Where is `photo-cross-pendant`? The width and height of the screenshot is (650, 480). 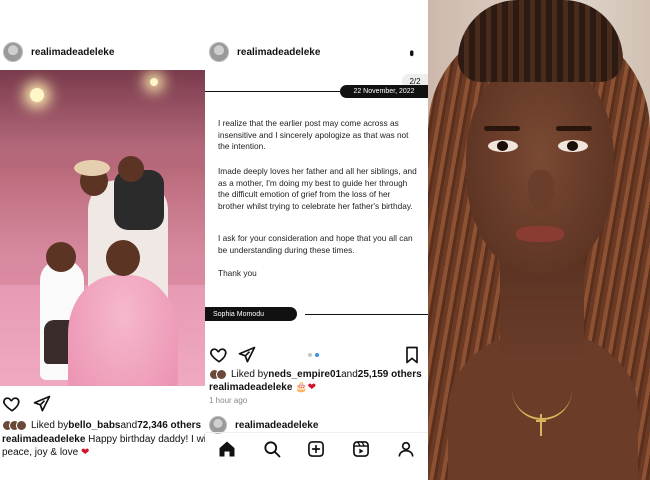 photo-cross-pendant is located at coordinates (541, 425).